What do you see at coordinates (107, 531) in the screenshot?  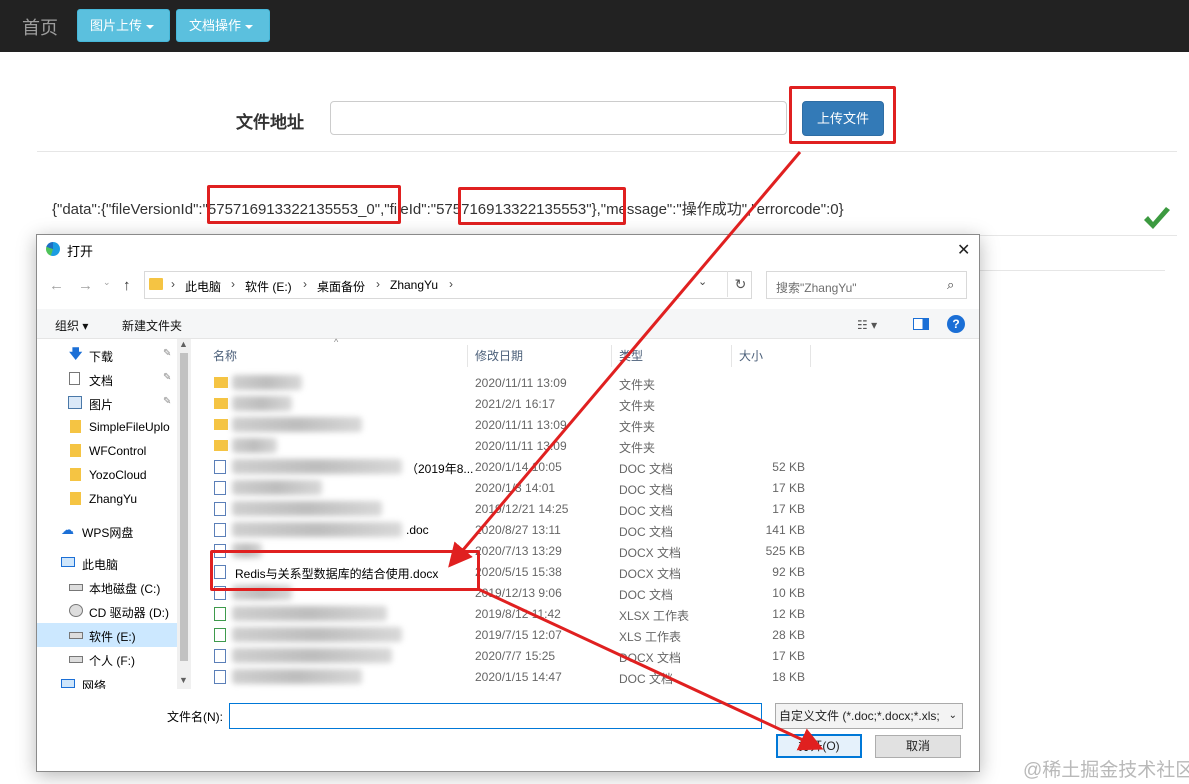 I see `nav-item-wps-cloud: ☁ WPS网盘` at bounding box center [107, 531].